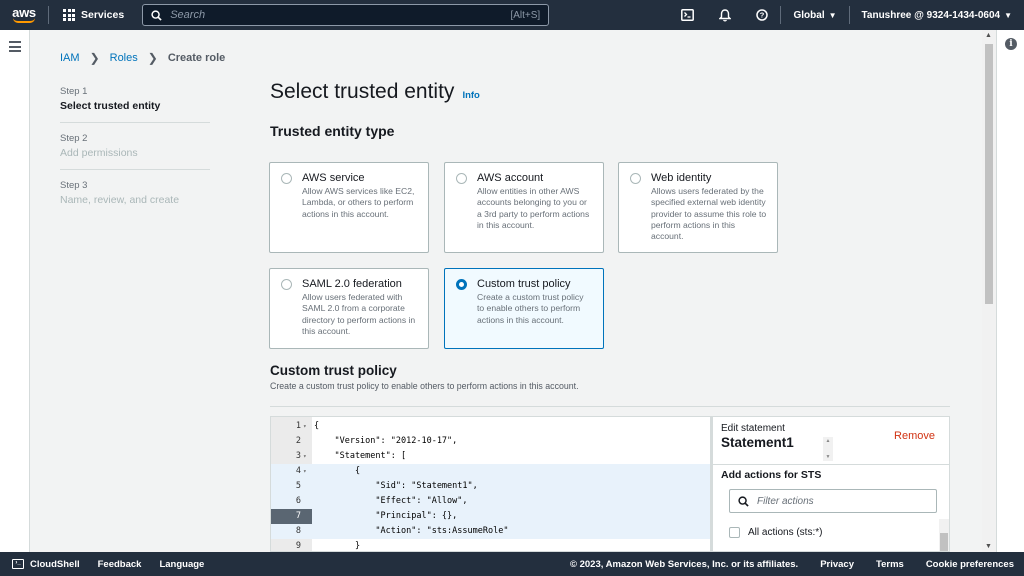  I want to click on code-text: }, so click(337, 546).